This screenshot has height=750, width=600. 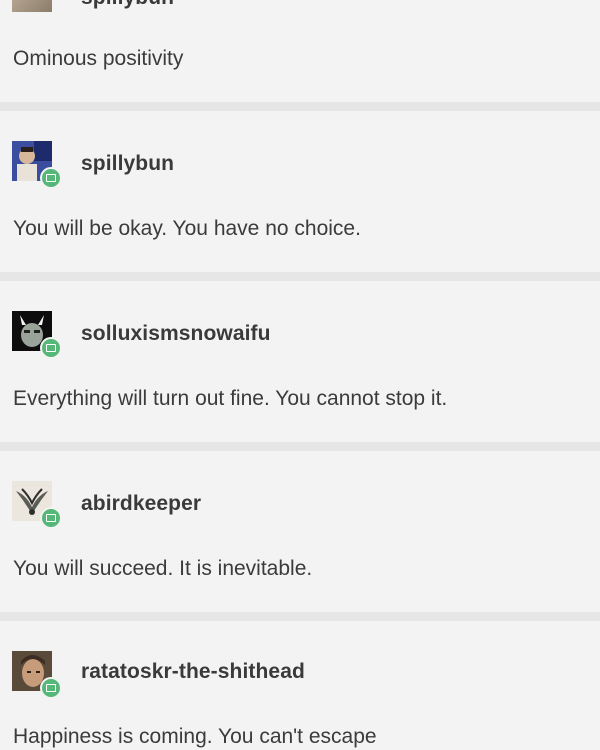 I want to click on post-message: You will be okay. You have no choice., so click(x=187, y=228).